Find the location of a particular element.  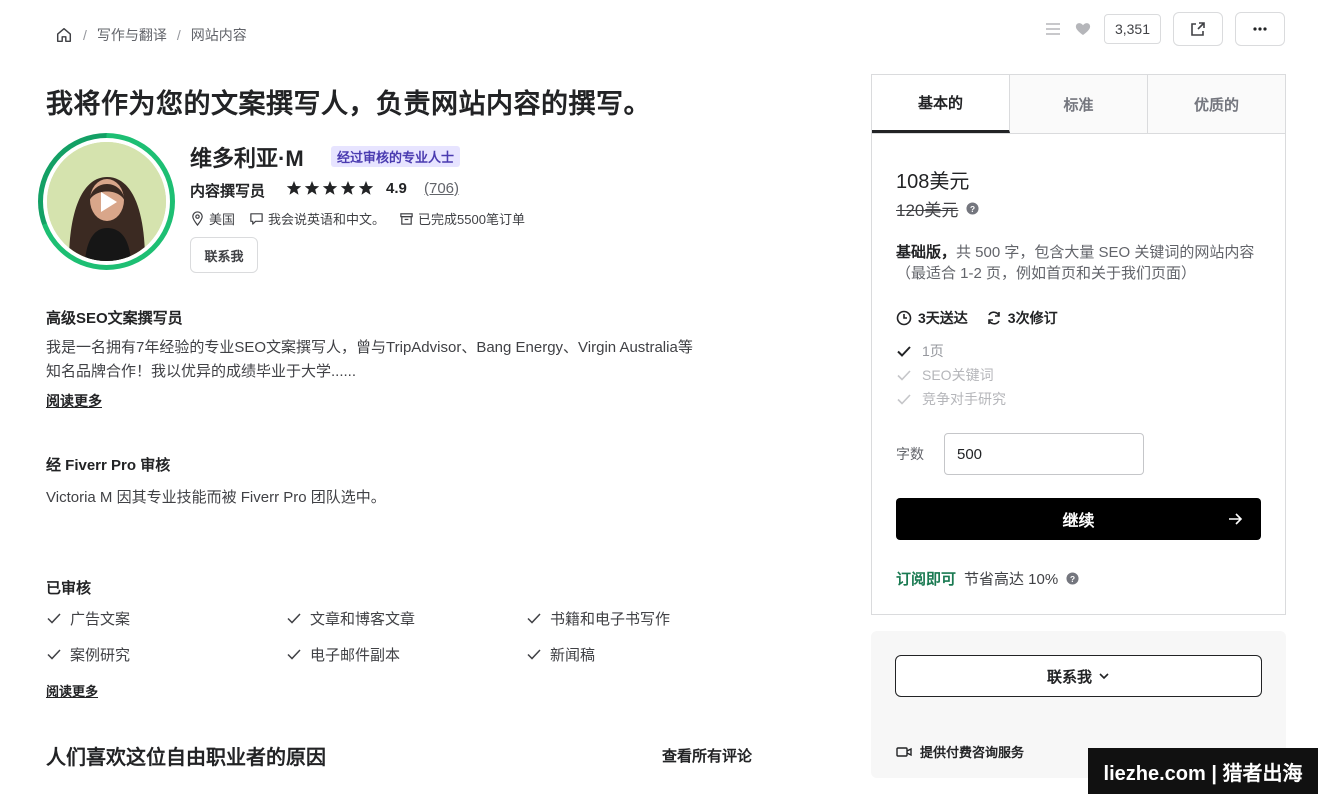

share-button is located at coordinates (1198, 29).